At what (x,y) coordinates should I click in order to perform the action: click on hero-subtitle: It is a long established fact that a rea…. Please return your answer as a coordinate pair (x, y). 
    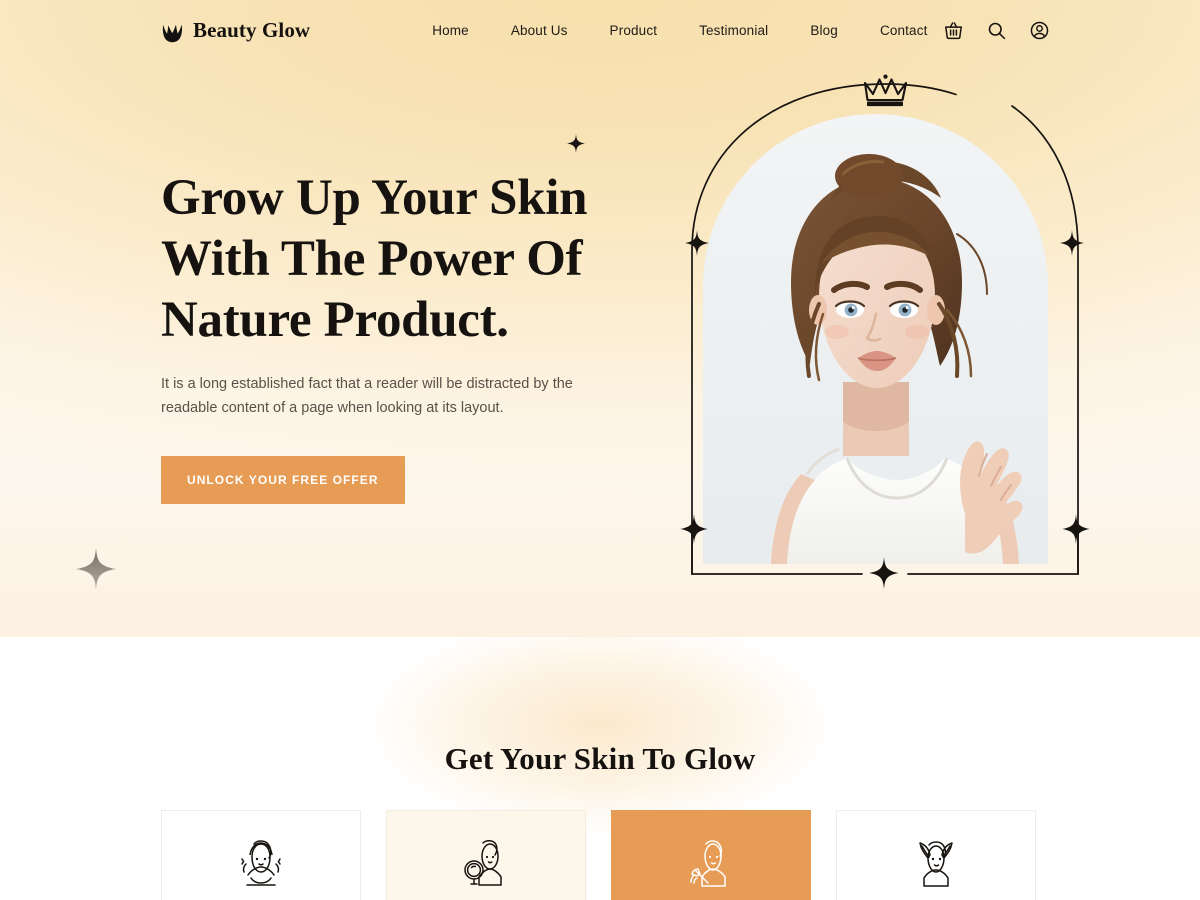
    Looking at the image, I should click on (368, 396).